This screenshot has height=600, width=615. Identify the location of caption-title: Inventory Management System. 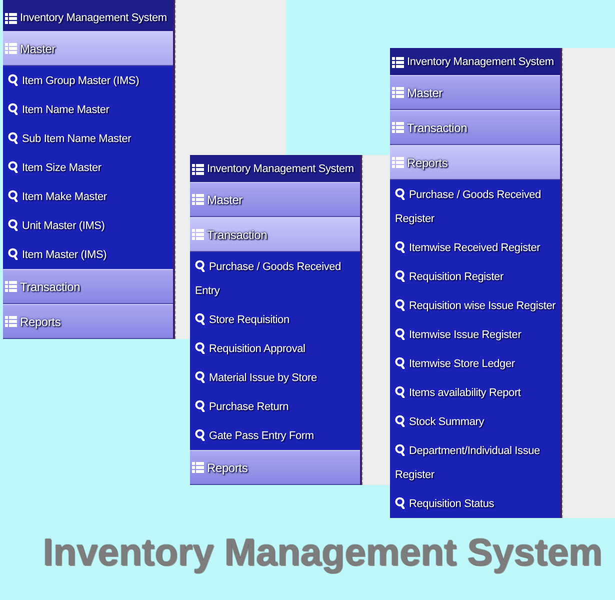
(322, 553).